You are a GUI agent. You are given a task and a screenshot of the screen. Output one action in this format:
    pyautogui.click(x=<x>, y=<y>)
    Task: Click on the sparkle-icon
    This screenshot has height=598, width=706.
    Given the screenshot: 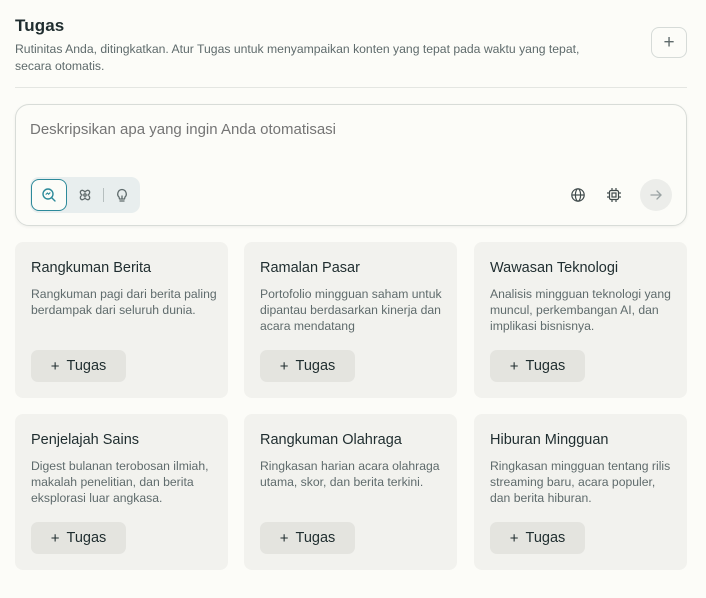 What is the action you would take?
    pyautogui.click(x=85, y=195)
    